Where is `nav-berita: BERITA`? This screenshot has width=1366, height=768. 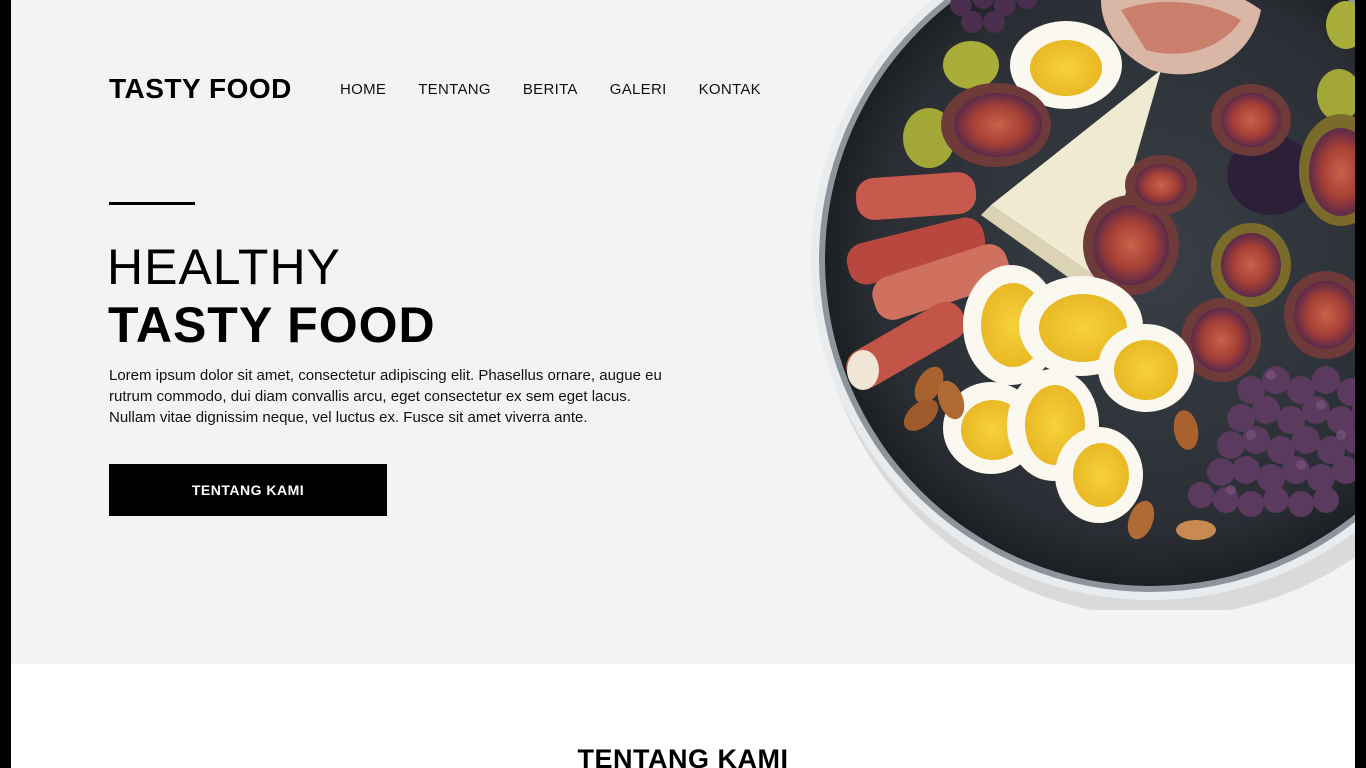
nav-berita: BERITA is located at coordinates (550, 89).